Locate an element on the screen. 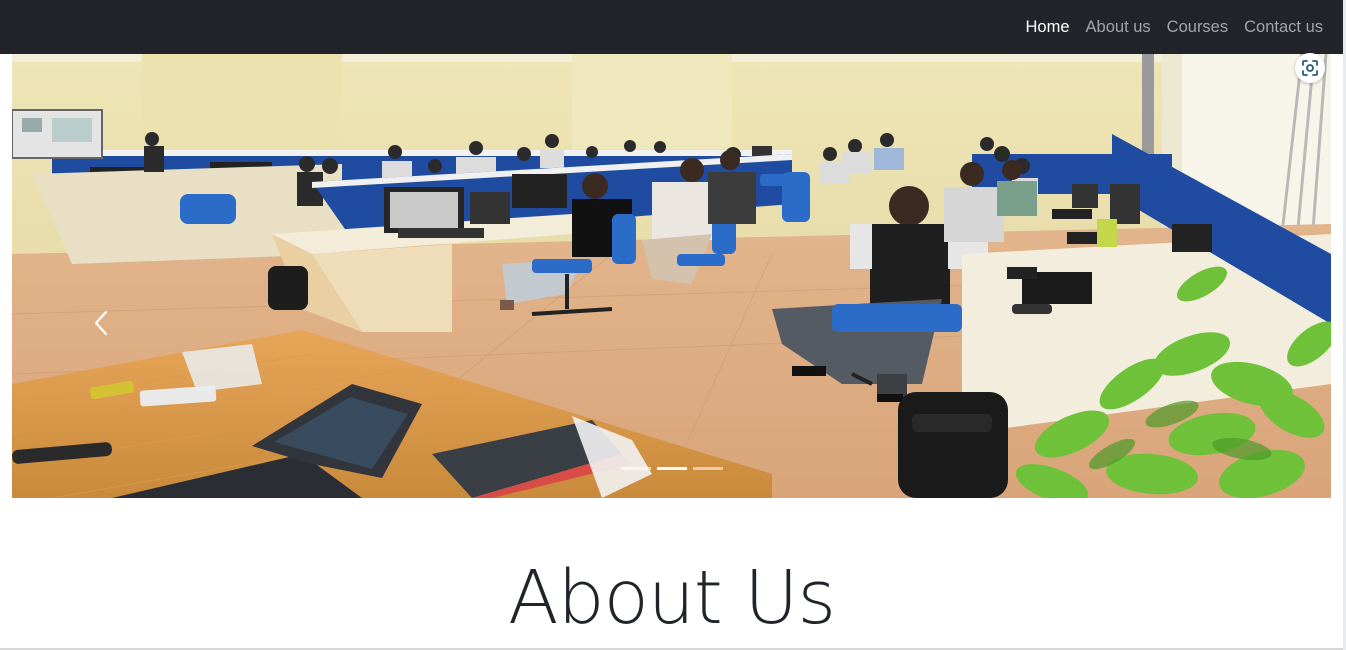 The height and width of the screenshot is (650, 1346). nav-link-contact-us: Contact us is located at coordinates (1283, 27).